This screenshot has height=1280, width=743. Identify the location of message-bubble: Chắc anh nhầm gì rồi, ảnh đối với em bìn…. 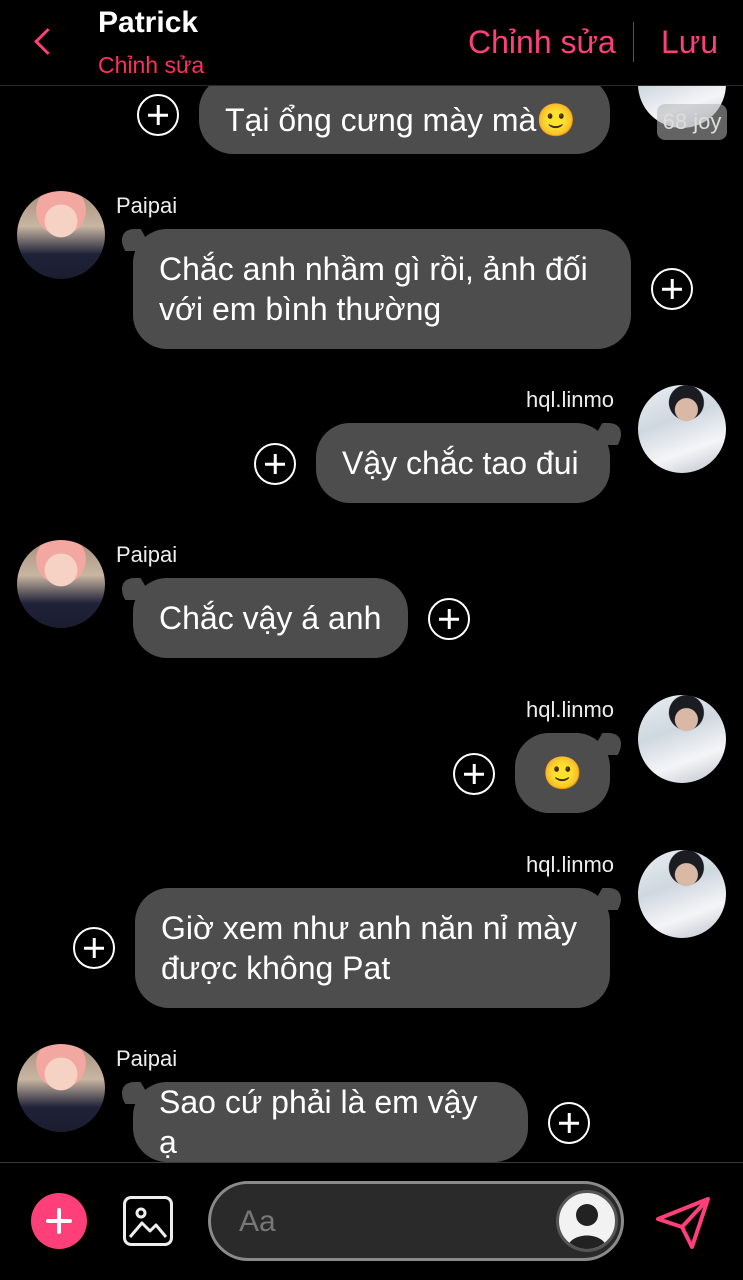
(382, 289).